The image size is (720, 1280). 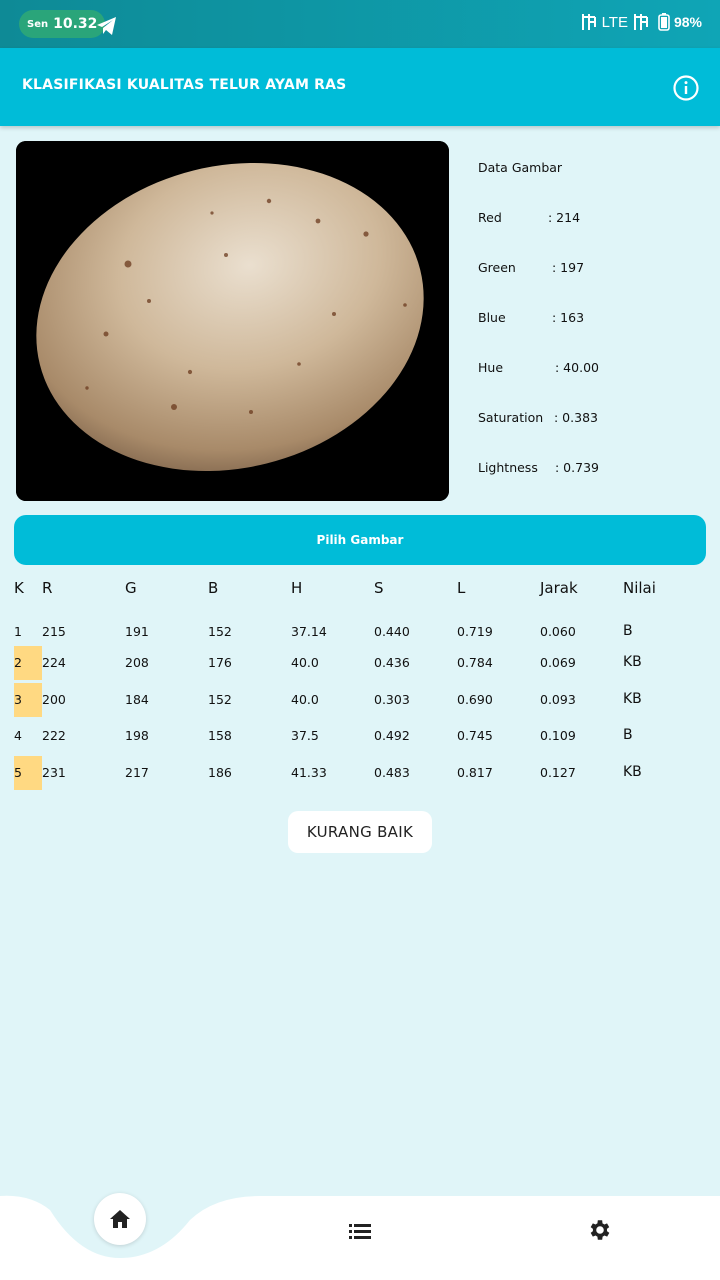 What do you see at coordinates (568, 317) in the screenshot?
I see `data-value: : 163` at bounding box center [568, 317].